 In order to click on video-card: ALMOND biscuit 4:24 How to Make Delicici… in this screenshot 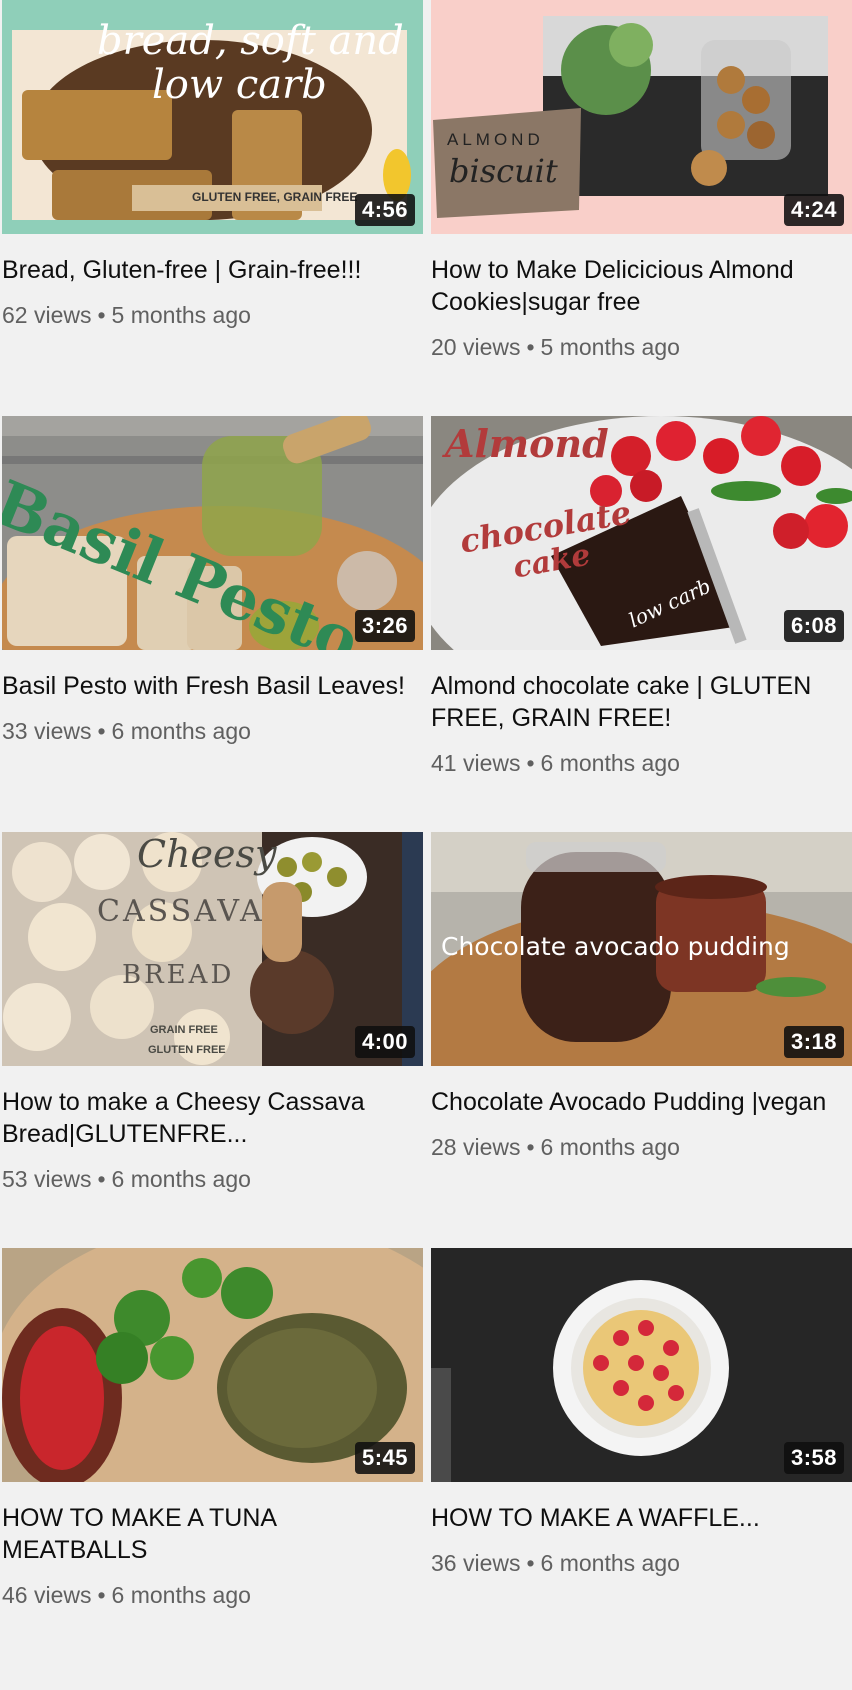, I will do `click(641, 208)`.